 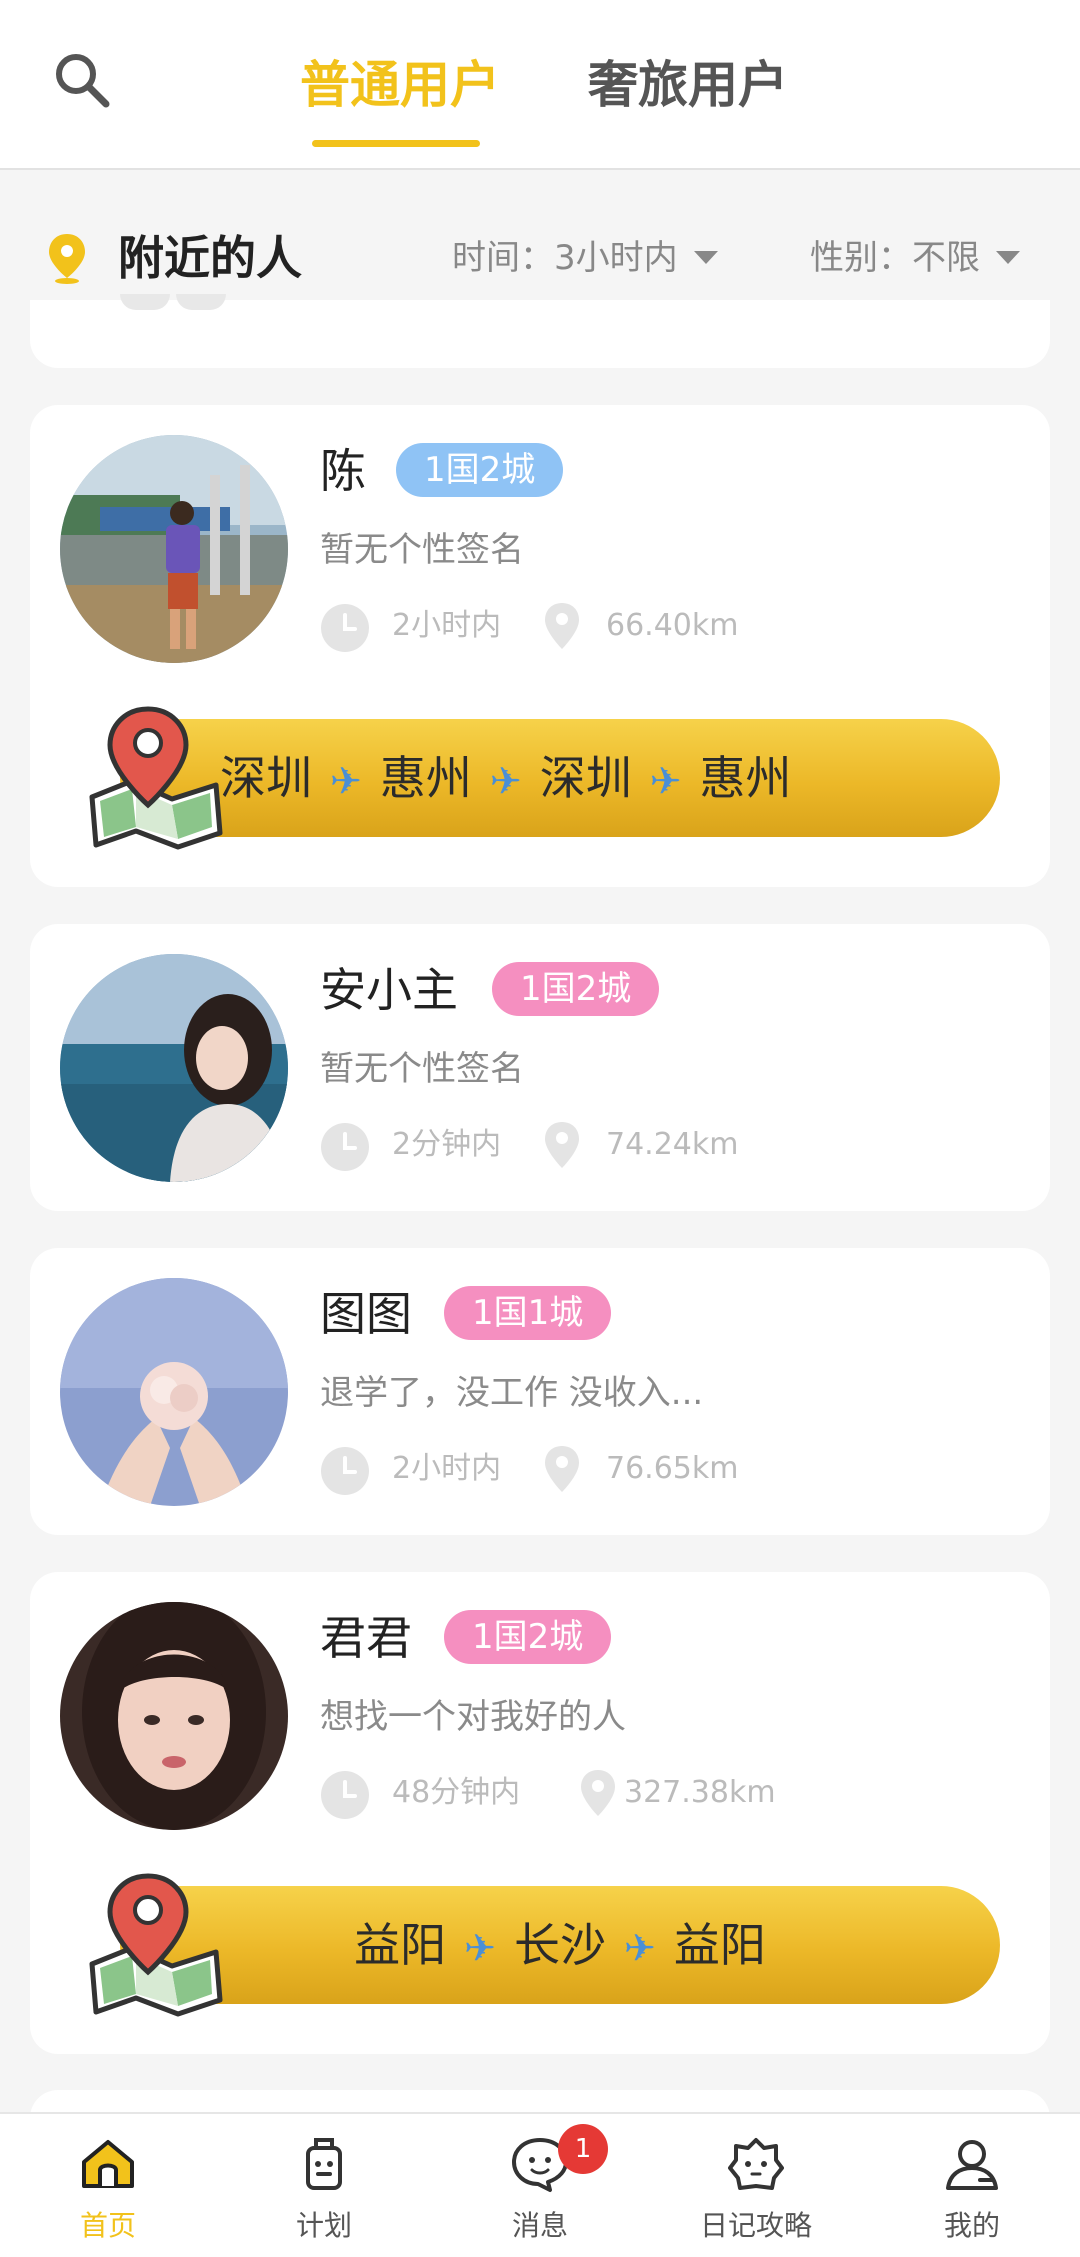 What do you see at coordinates (539, 2225) in the screenshot?
I see `nav-messages-label: 消息` at bounding box center [539, 2225].